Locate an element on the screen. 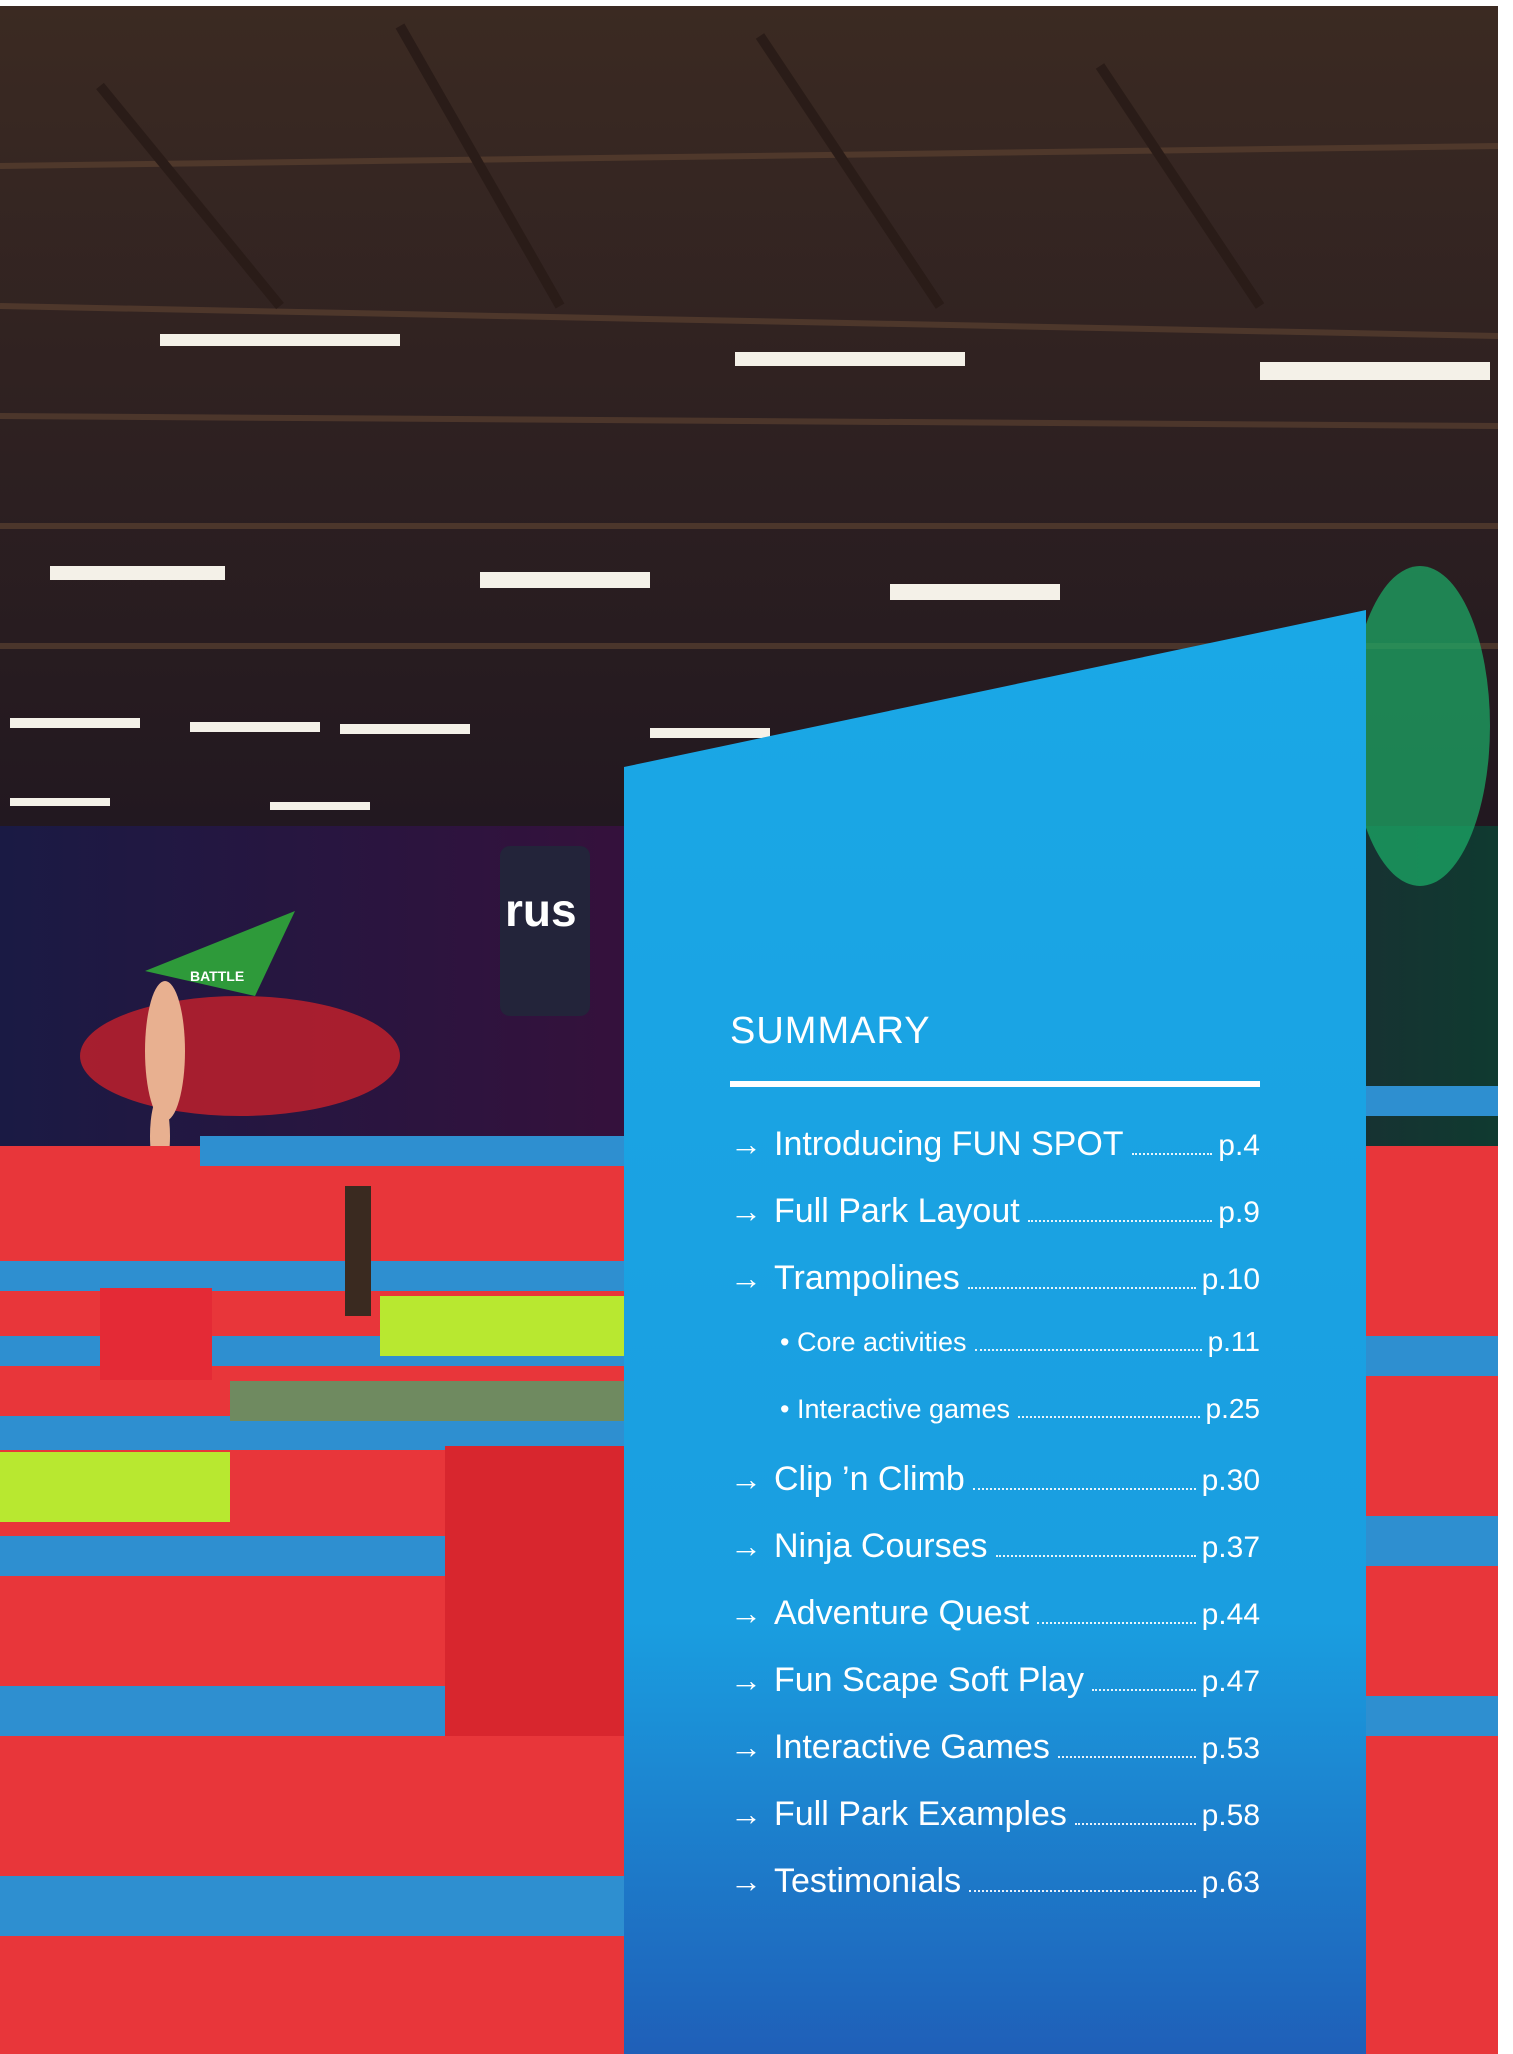  toc-item-fun-scape-soft-play: → Fun Scape Soft Play p.47 is located at coordinates (995, 1694).